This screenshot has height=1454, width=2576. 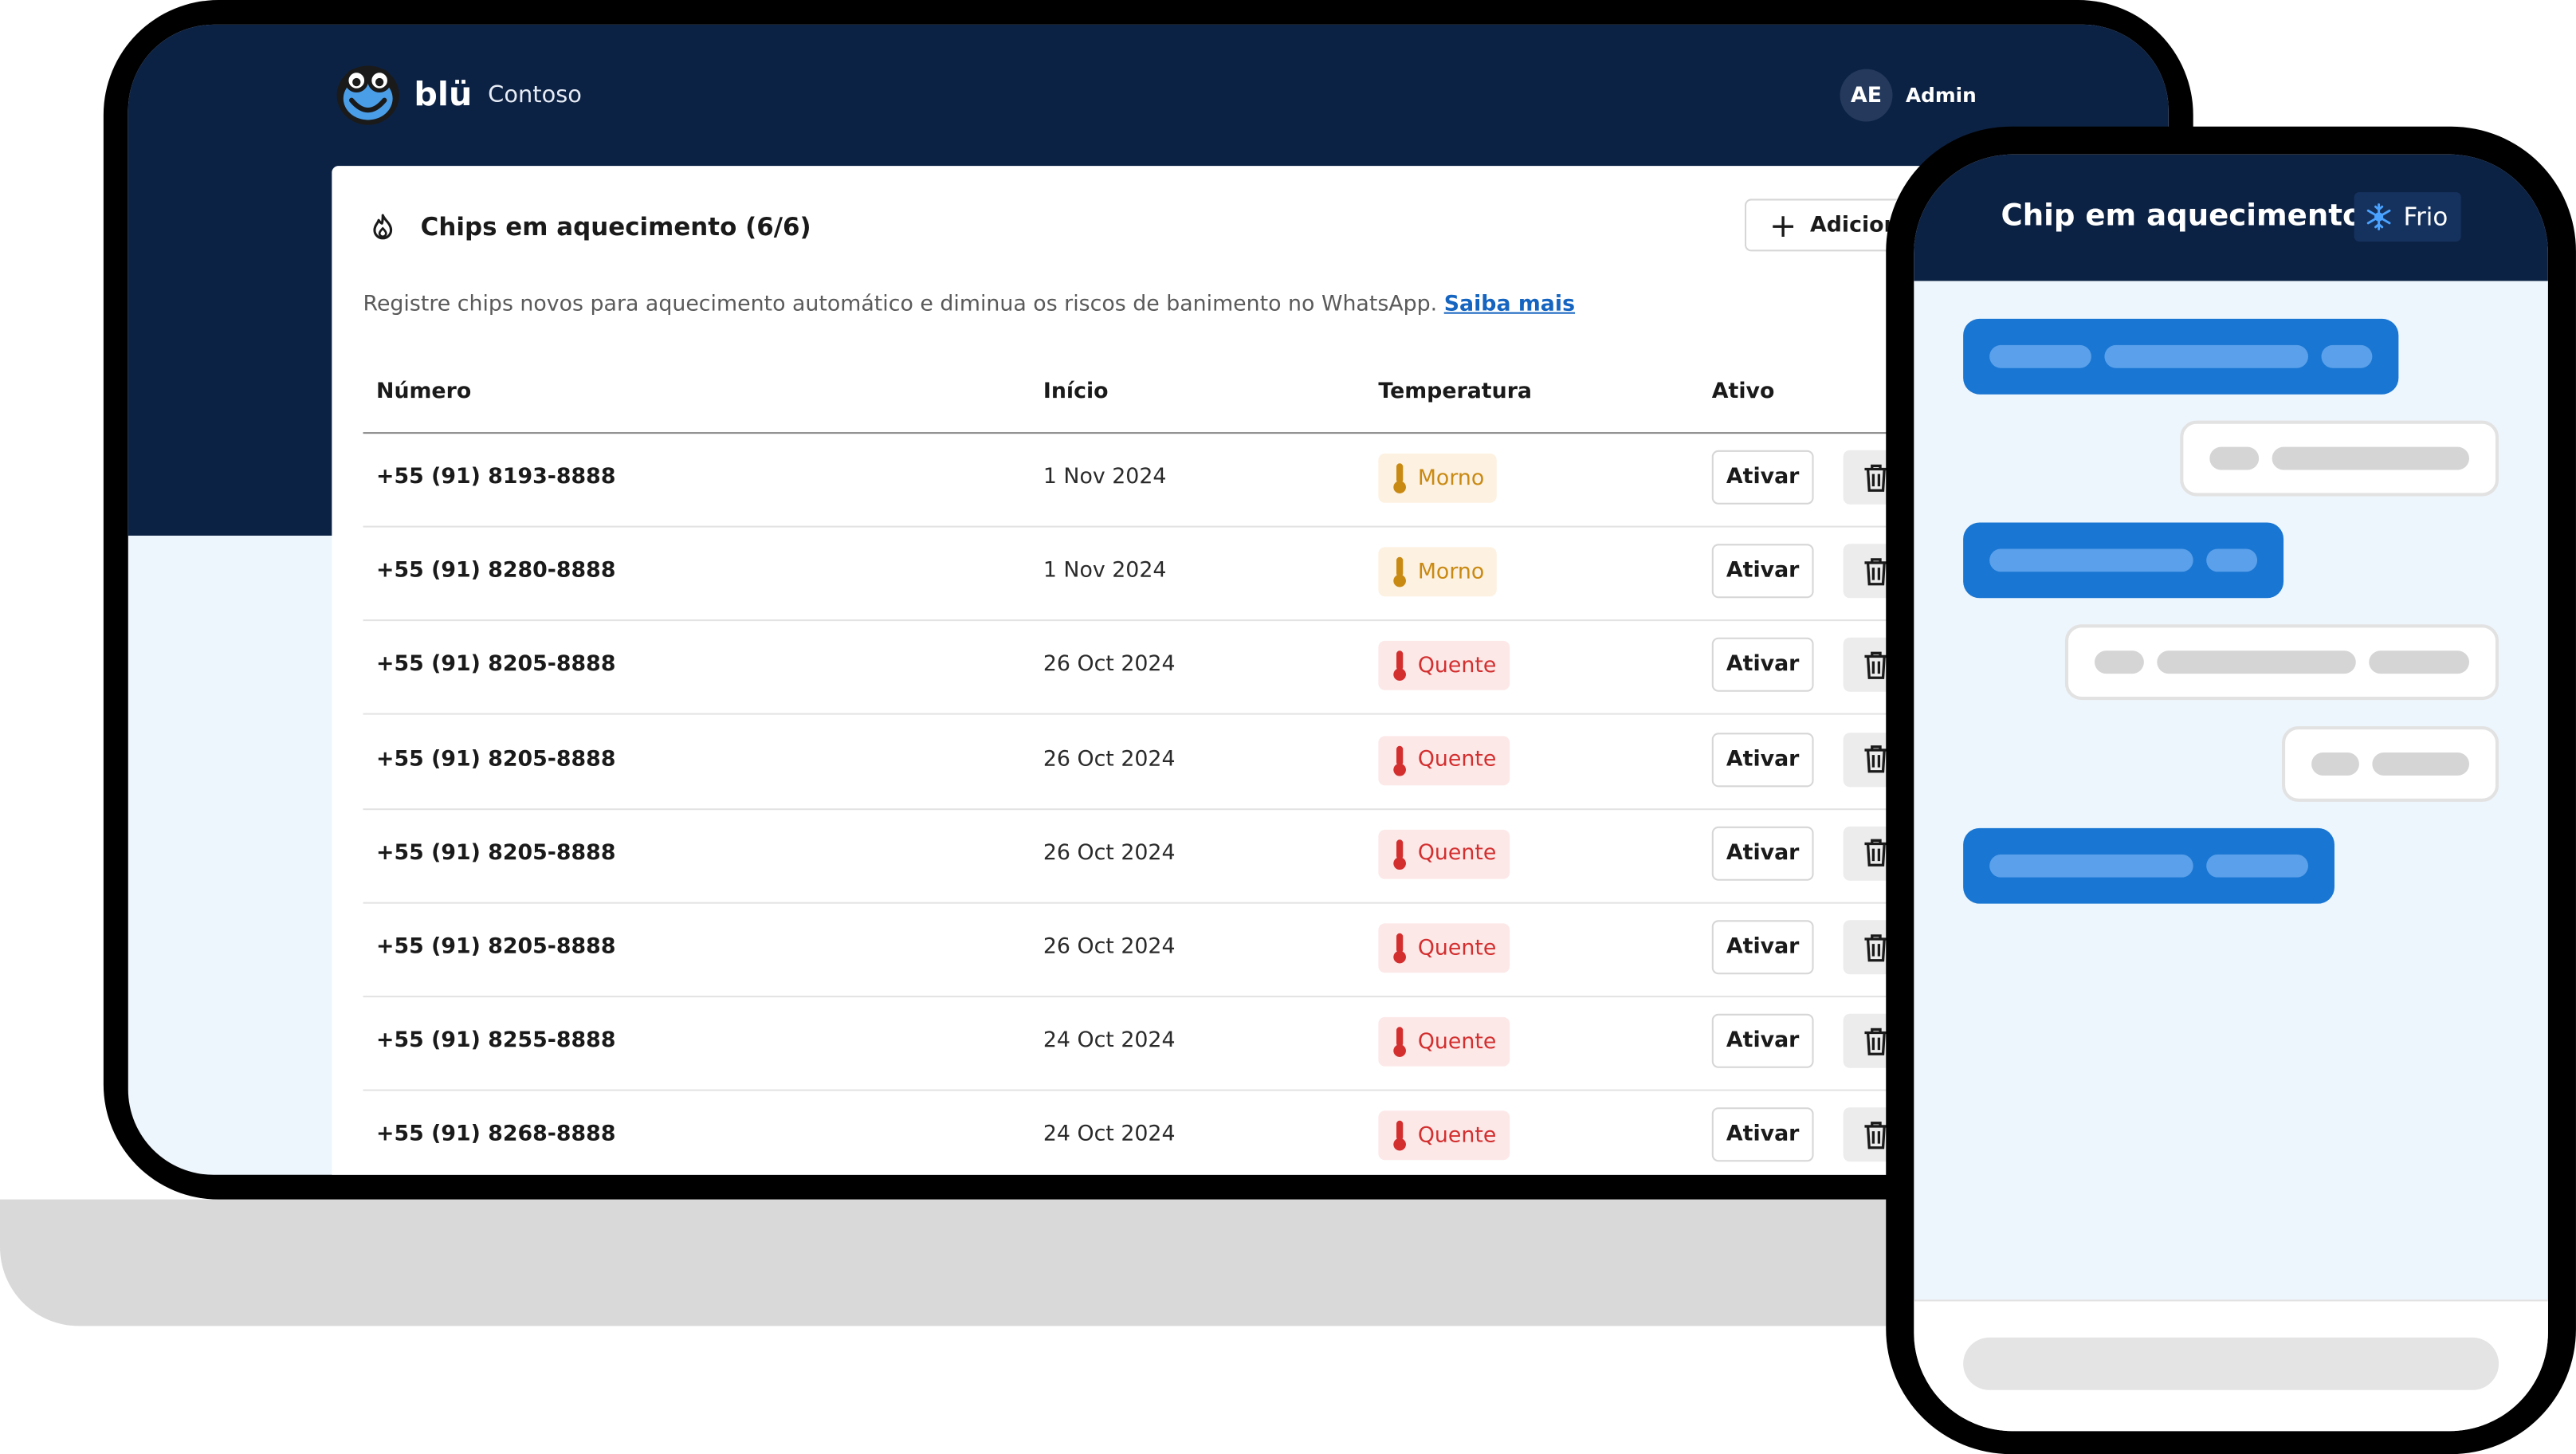 I want to click on phone-footer, so click(x=2231, y=1365).